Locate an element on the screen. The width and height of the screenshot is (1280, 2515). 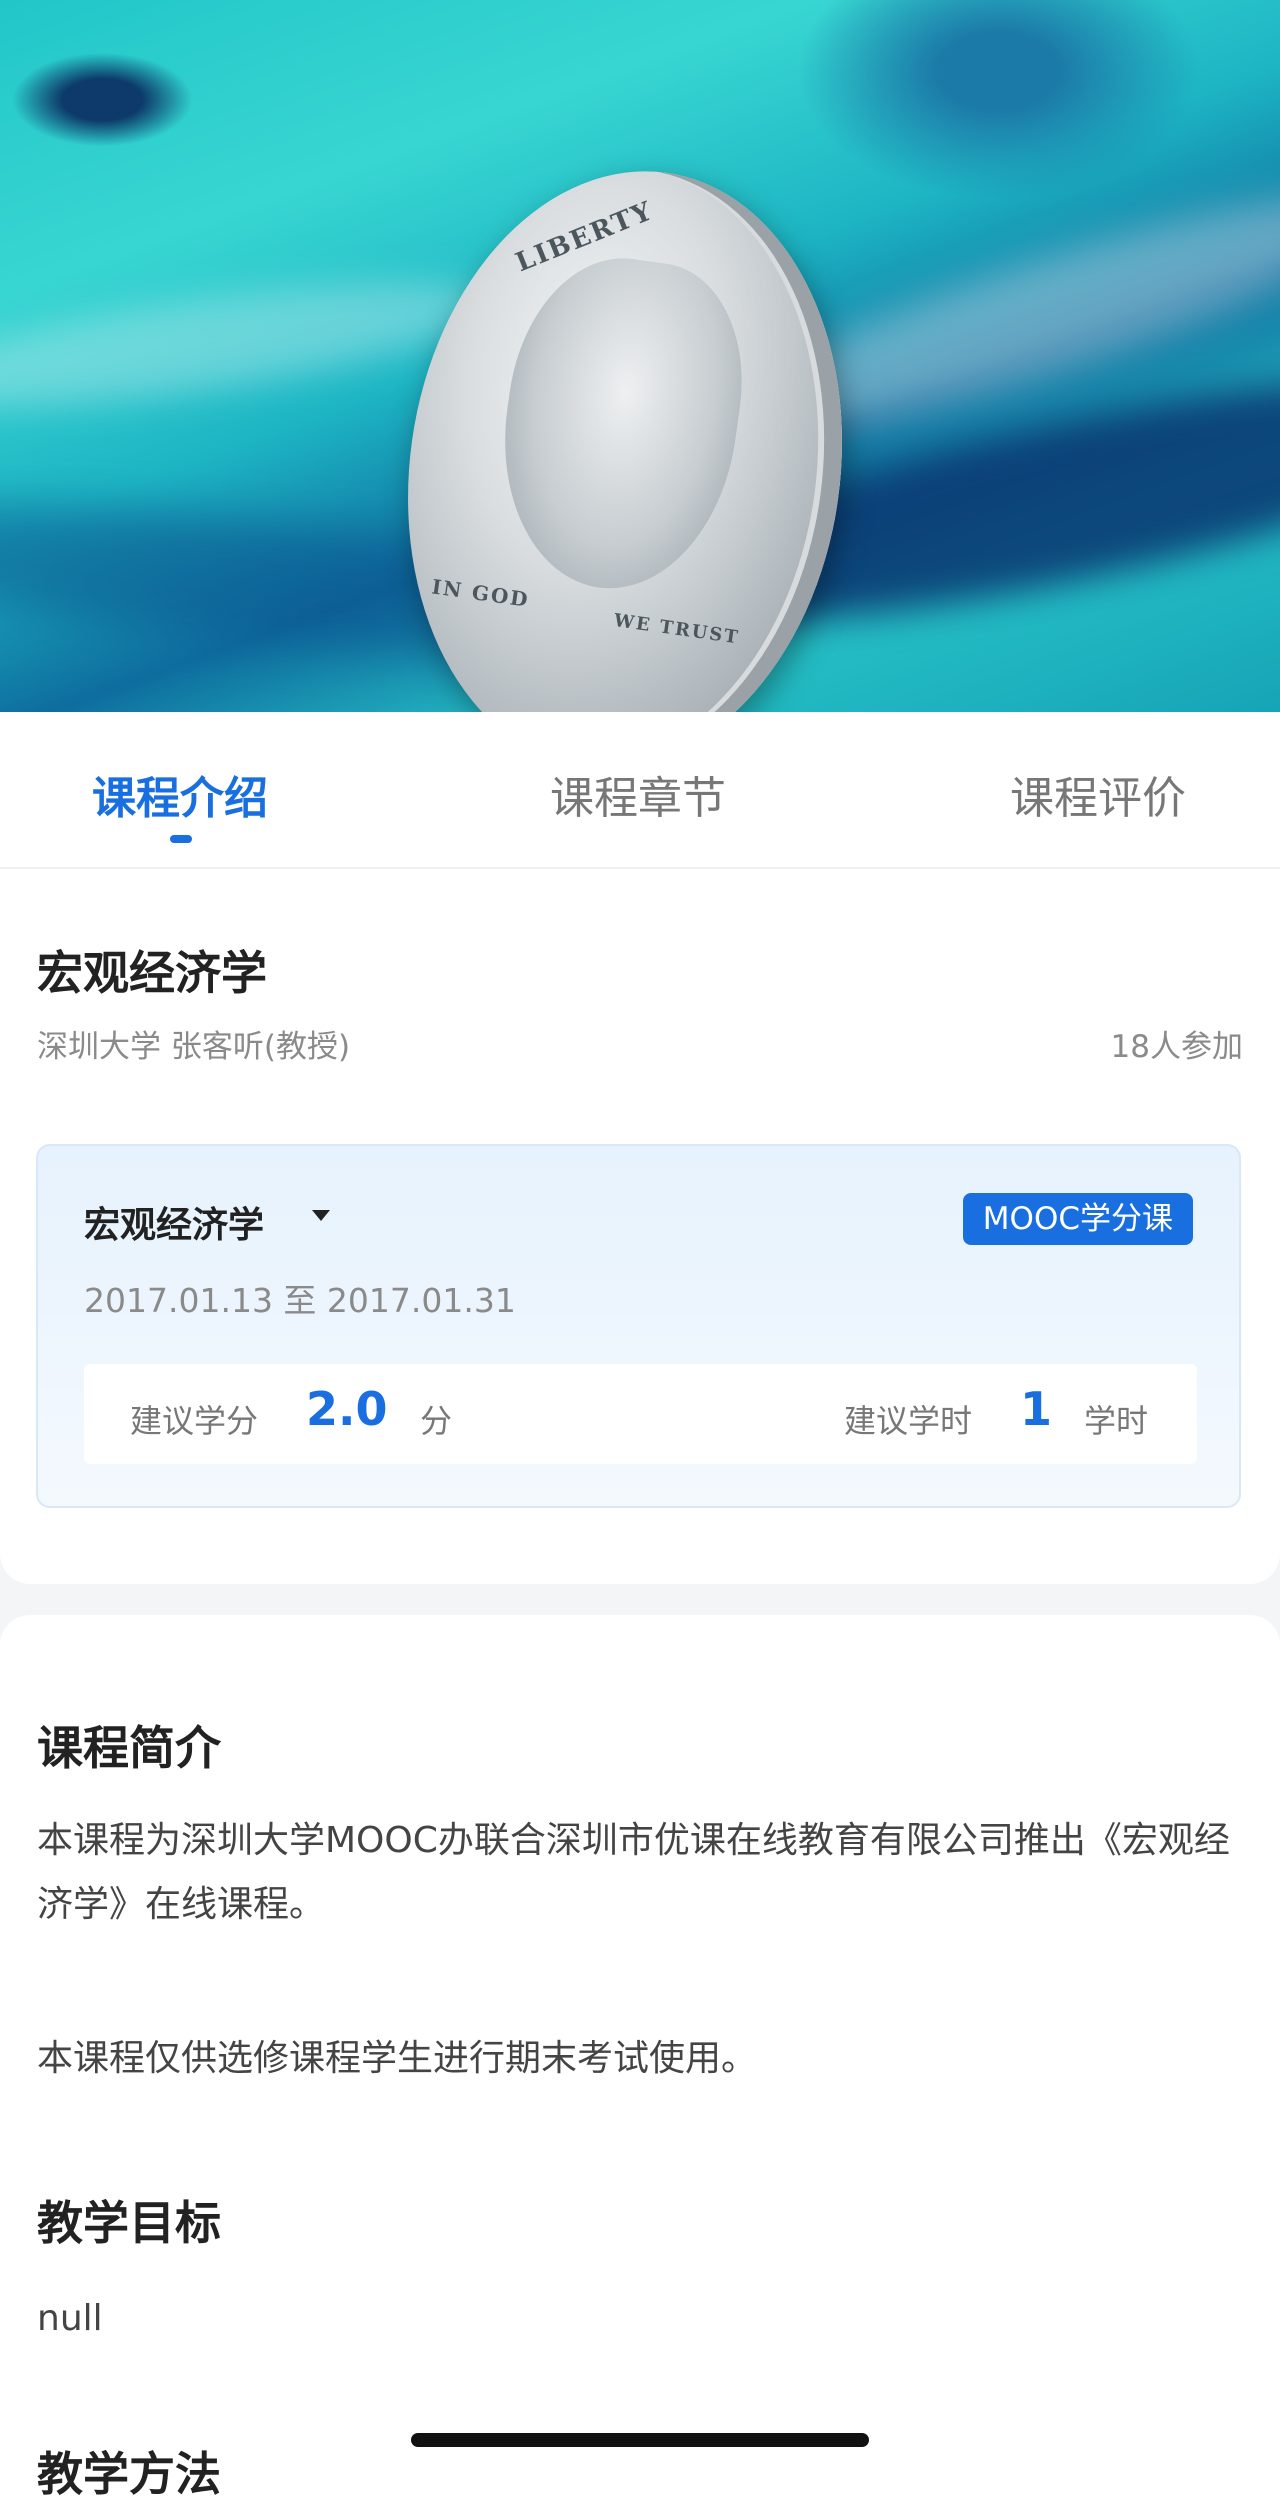
goals-text: null is located at coordinates (70, 2318).